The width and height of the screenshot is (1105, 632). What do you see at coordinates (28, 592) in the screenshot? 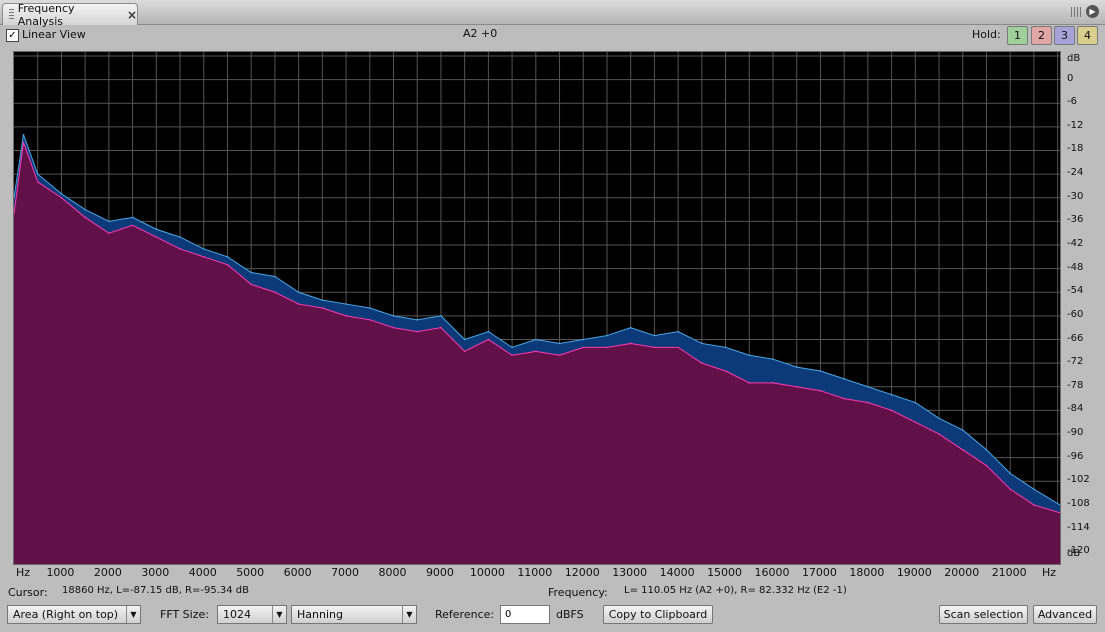
I see `cursor-label: Cursor:` at bounding box center [28, 592].